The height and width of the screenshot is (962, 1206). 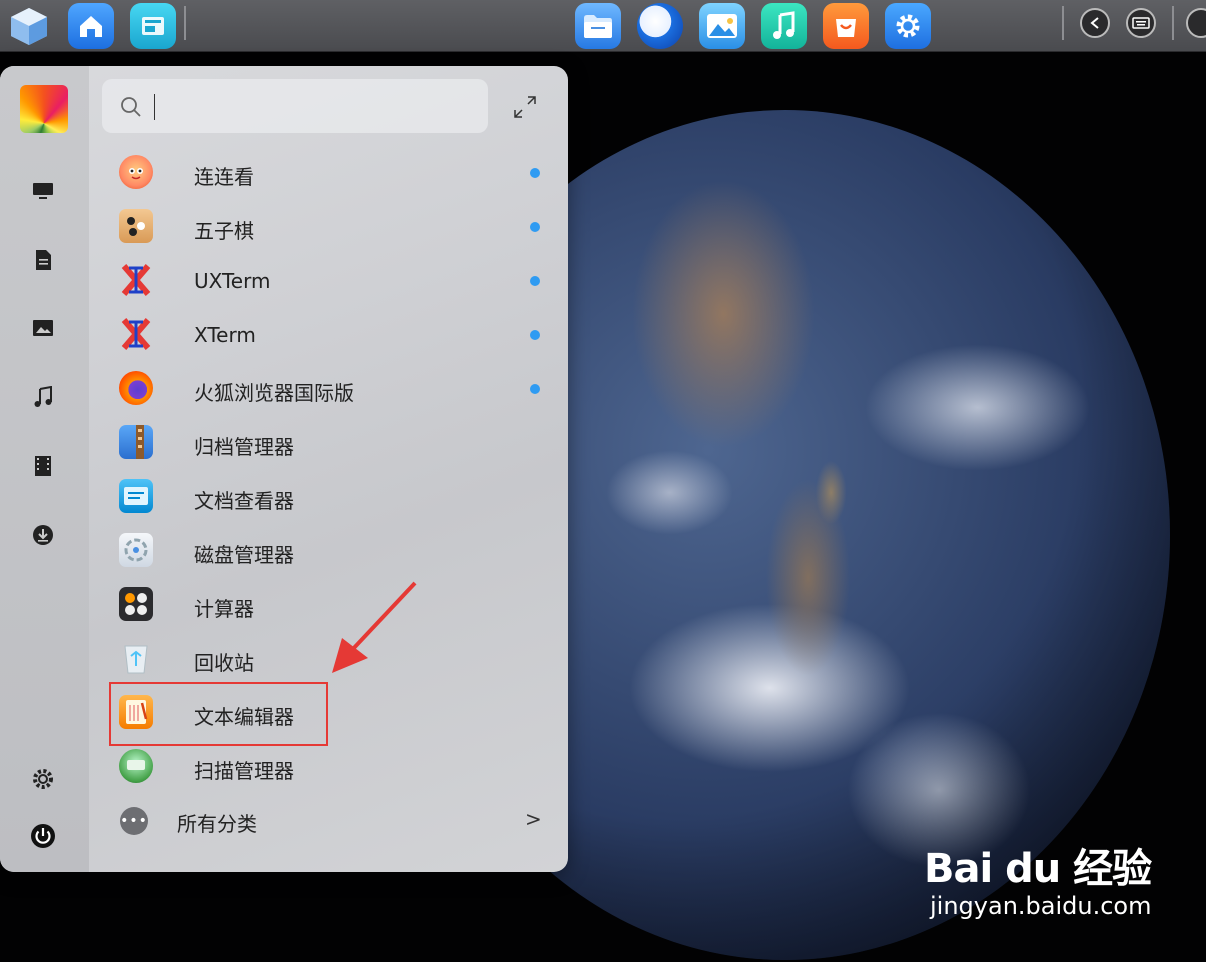 I want to click on search-icon, so click(x=131, y=109).